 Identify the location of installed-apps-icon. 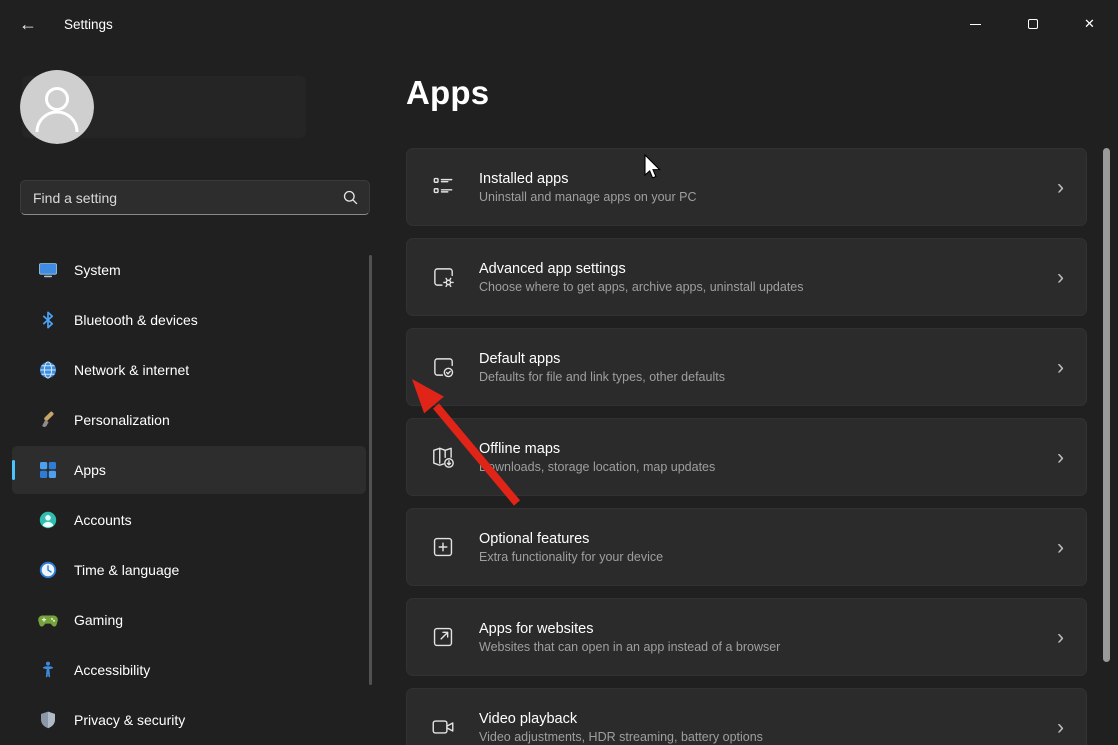
(443, 187).